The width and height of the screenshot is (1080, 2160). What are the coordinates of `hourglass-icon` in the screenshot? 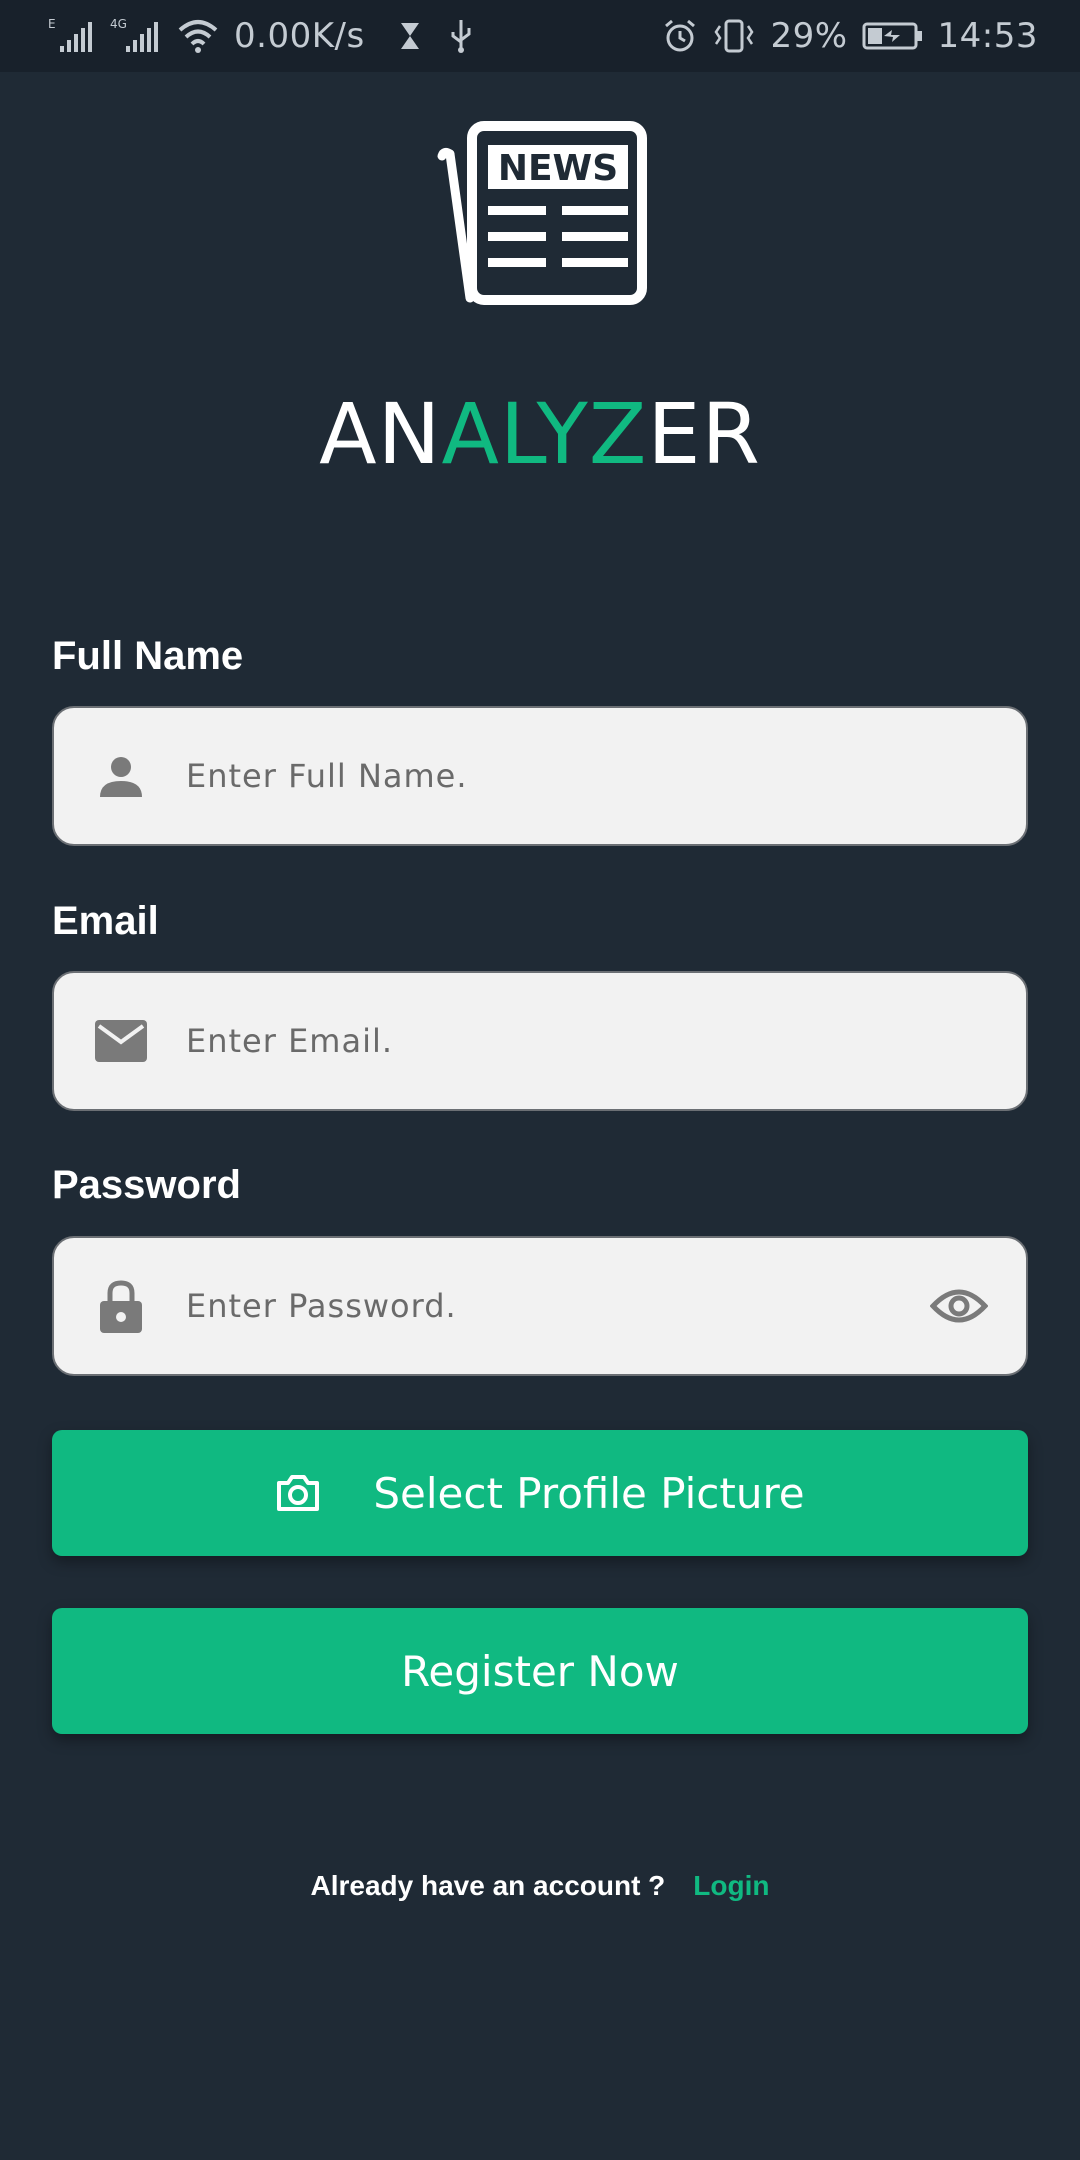 It's located at (410, 36).